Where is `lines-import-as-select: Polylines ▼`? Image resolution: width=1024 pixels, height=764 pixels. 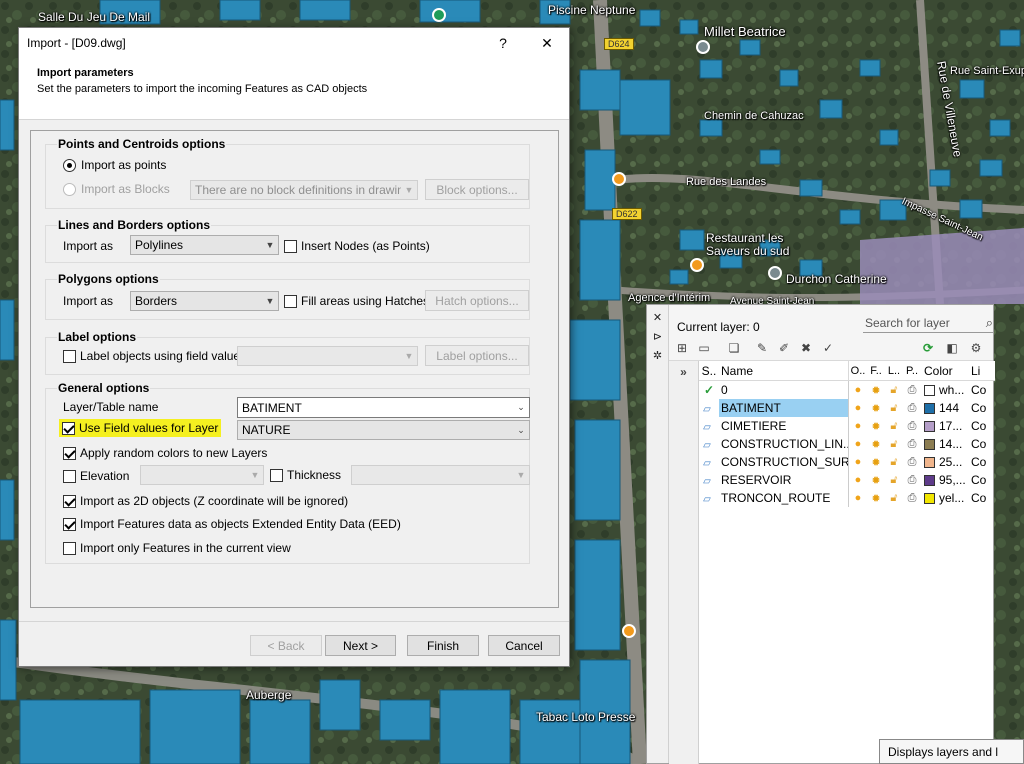
lines-import-as-select: Polylines ▼ is located at coordinates (204, 245).